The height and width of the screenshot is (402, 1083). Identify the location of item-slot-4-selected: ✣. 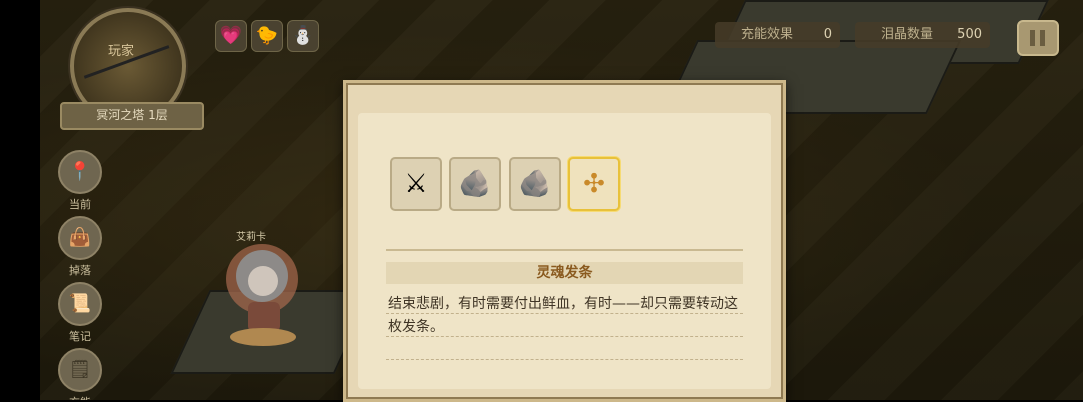
(594, 184).